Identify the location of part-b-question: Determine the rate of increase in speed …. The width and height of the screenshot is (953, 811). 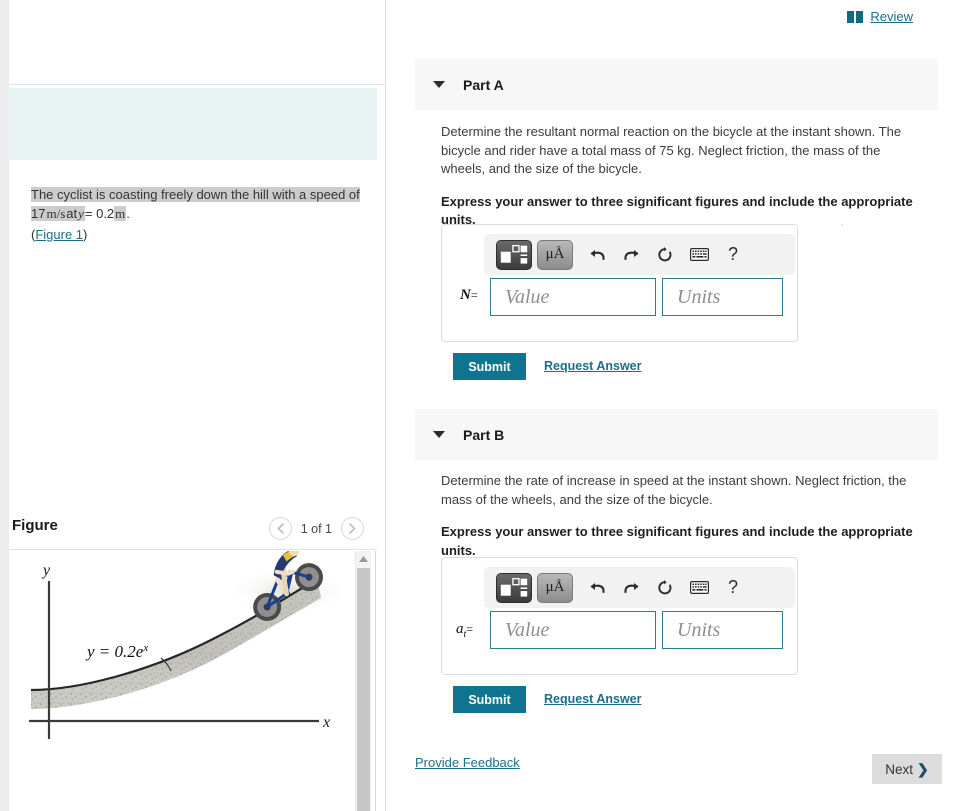
(674, 490).